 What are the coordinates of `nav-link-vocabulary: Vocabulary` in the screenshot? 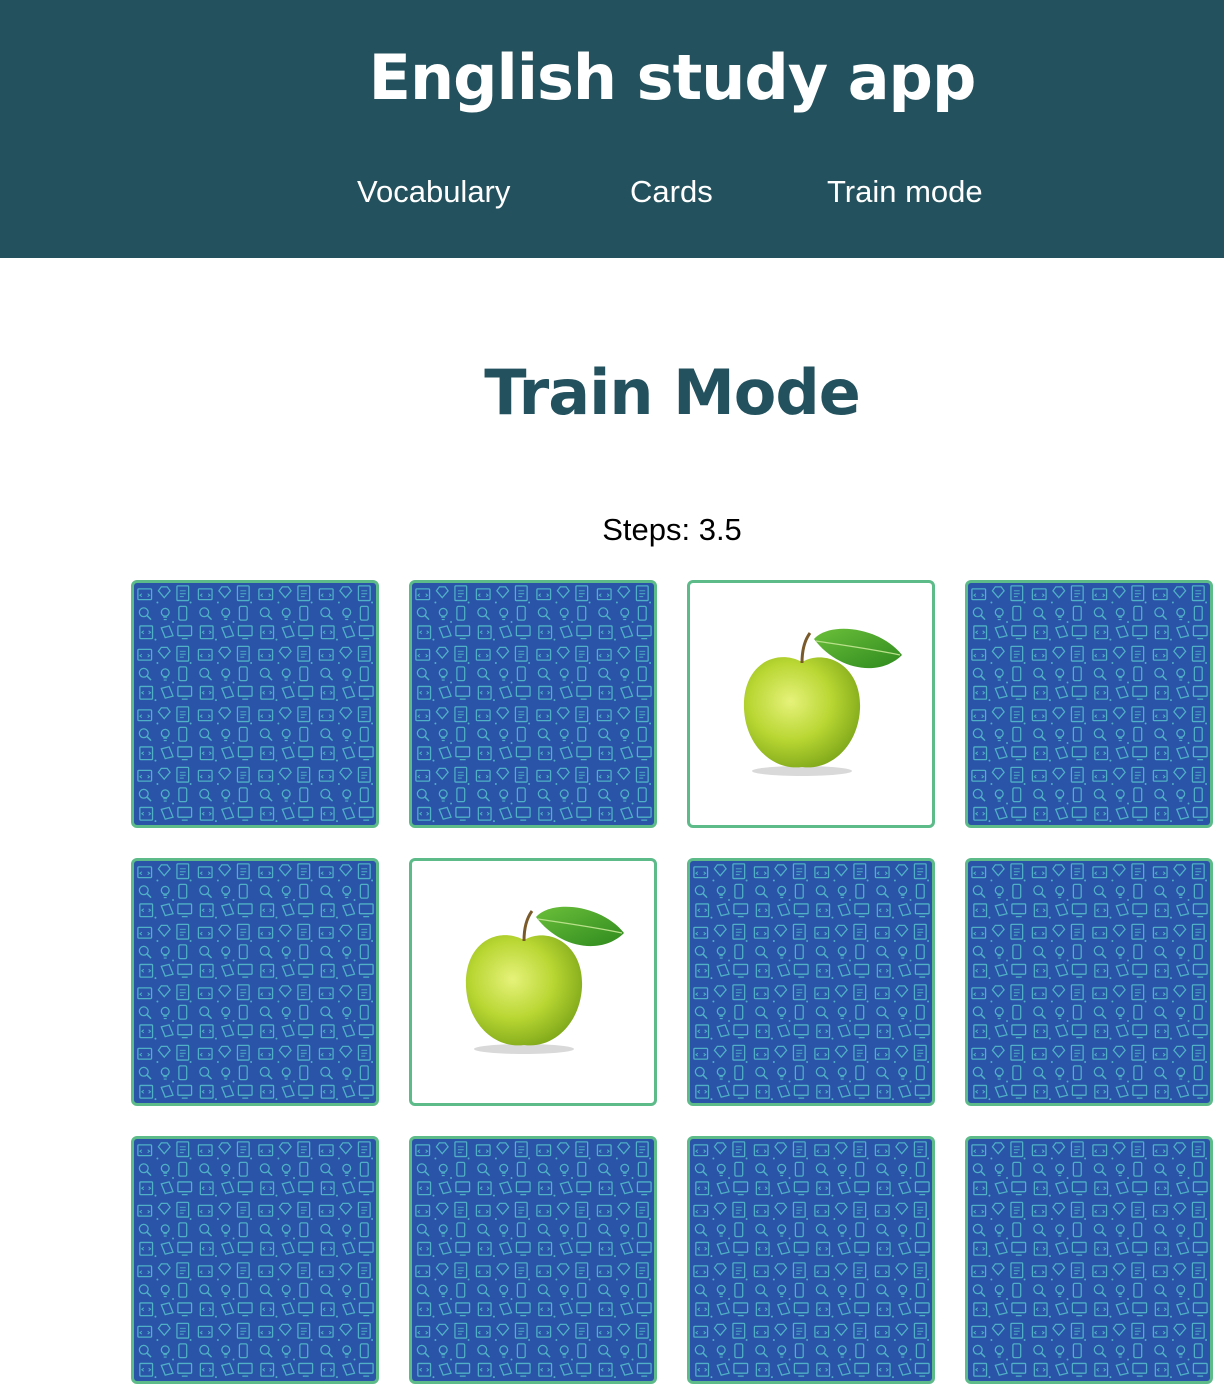 It's located at (433, 192).